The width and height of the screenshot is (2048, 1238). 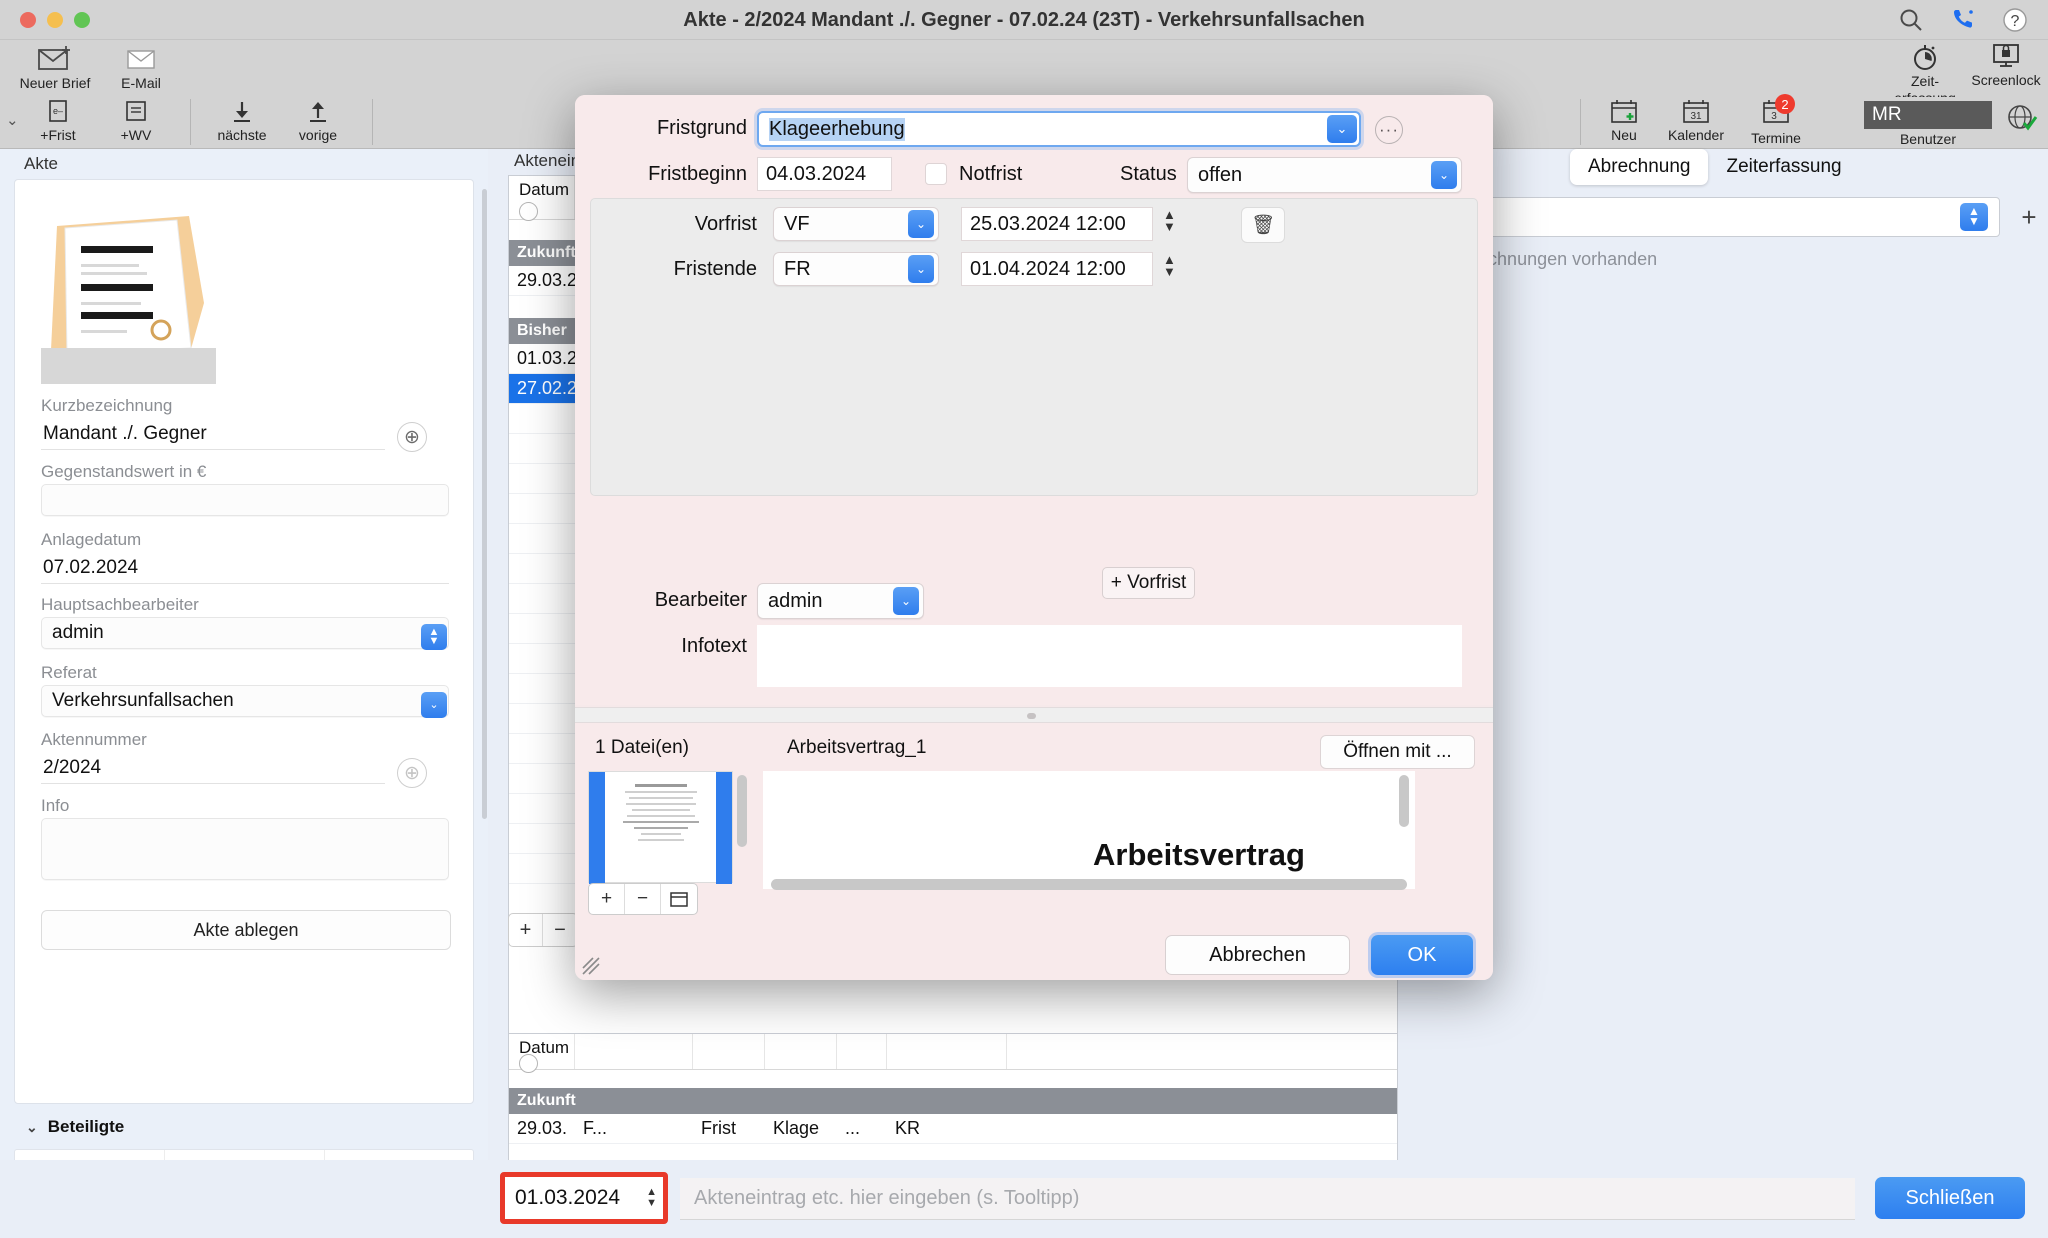 I want to click on status-dropdown-icon: ⌄, so click(x=1444, y=175).